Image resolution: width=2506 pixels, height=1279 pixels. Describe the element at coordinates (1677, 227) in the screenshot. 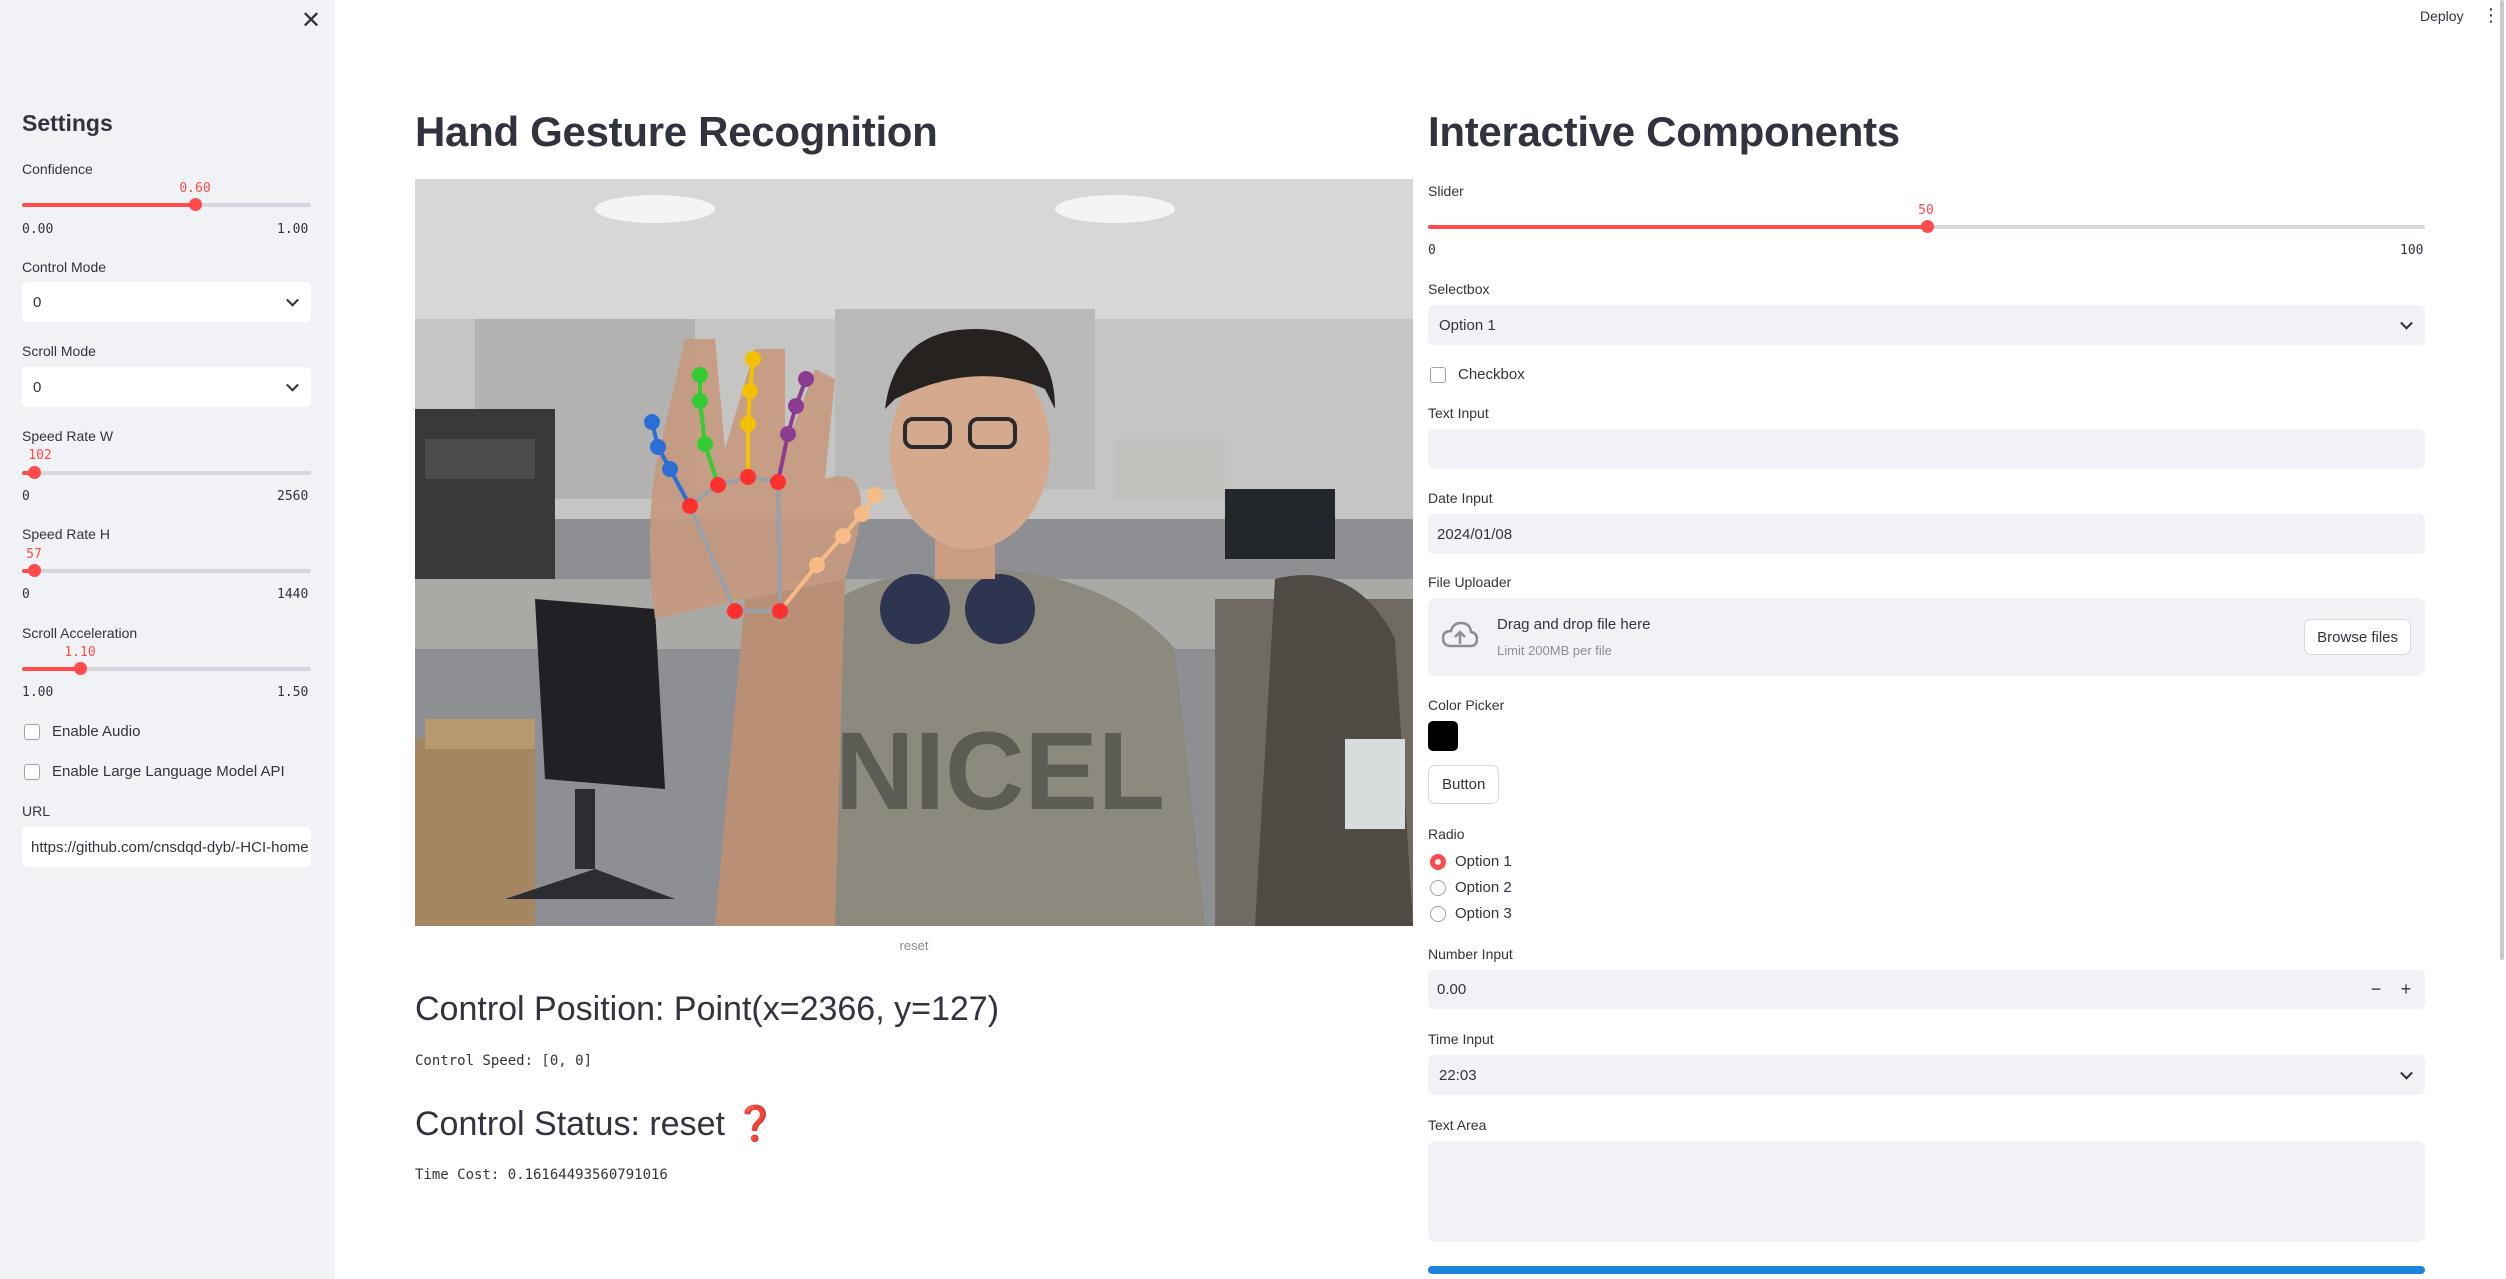

I see `slider-fill` at that location.